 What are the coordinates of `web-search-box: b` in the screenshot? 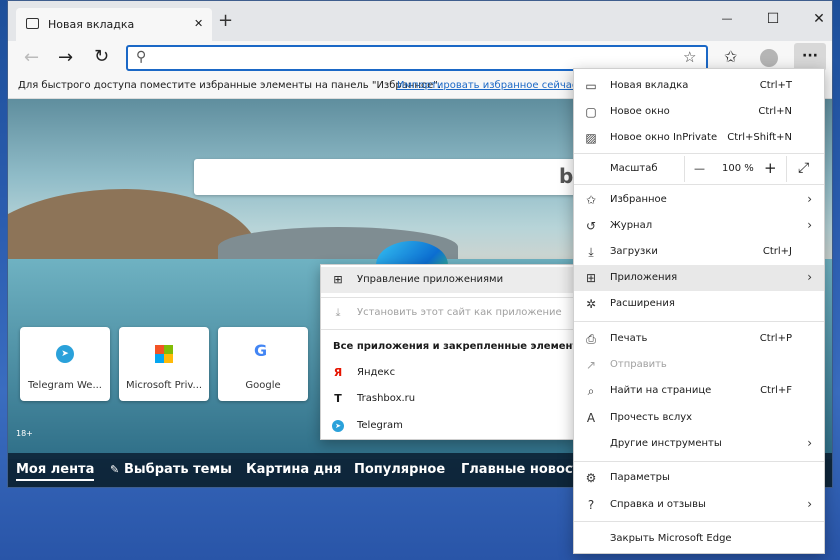 It's located at (388, 177).